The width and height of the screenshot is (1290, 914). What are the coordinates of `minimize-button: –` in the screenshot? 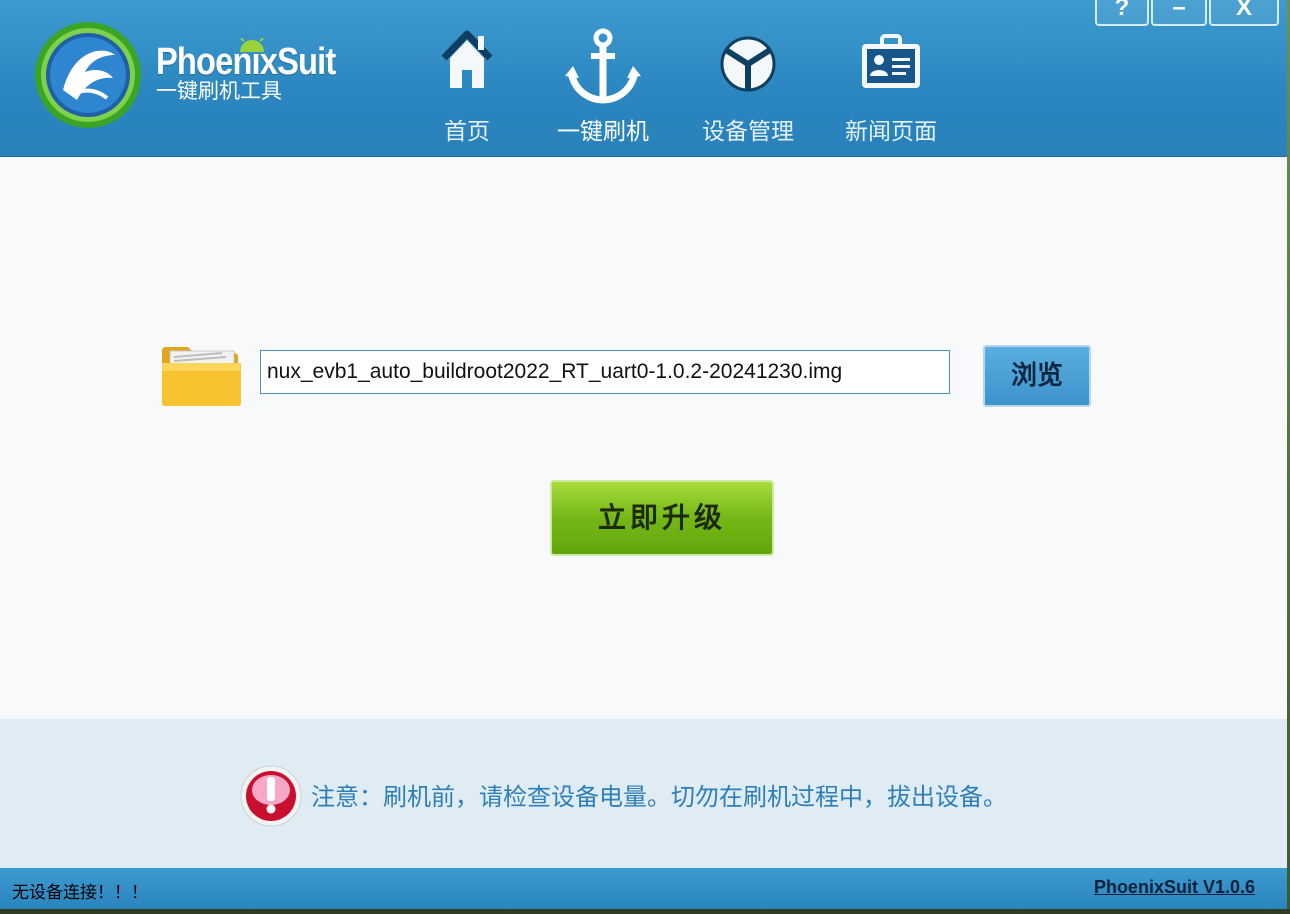 It's located at (1179, 13).